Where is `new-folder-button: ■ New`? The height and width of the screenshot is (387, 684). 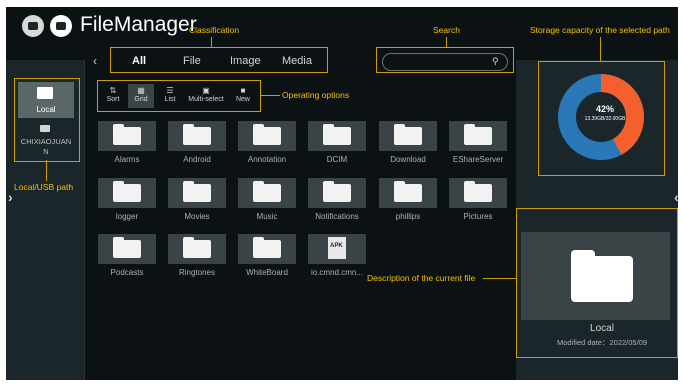
new-folder-button: ■ New is located at coordinates (243, 96).